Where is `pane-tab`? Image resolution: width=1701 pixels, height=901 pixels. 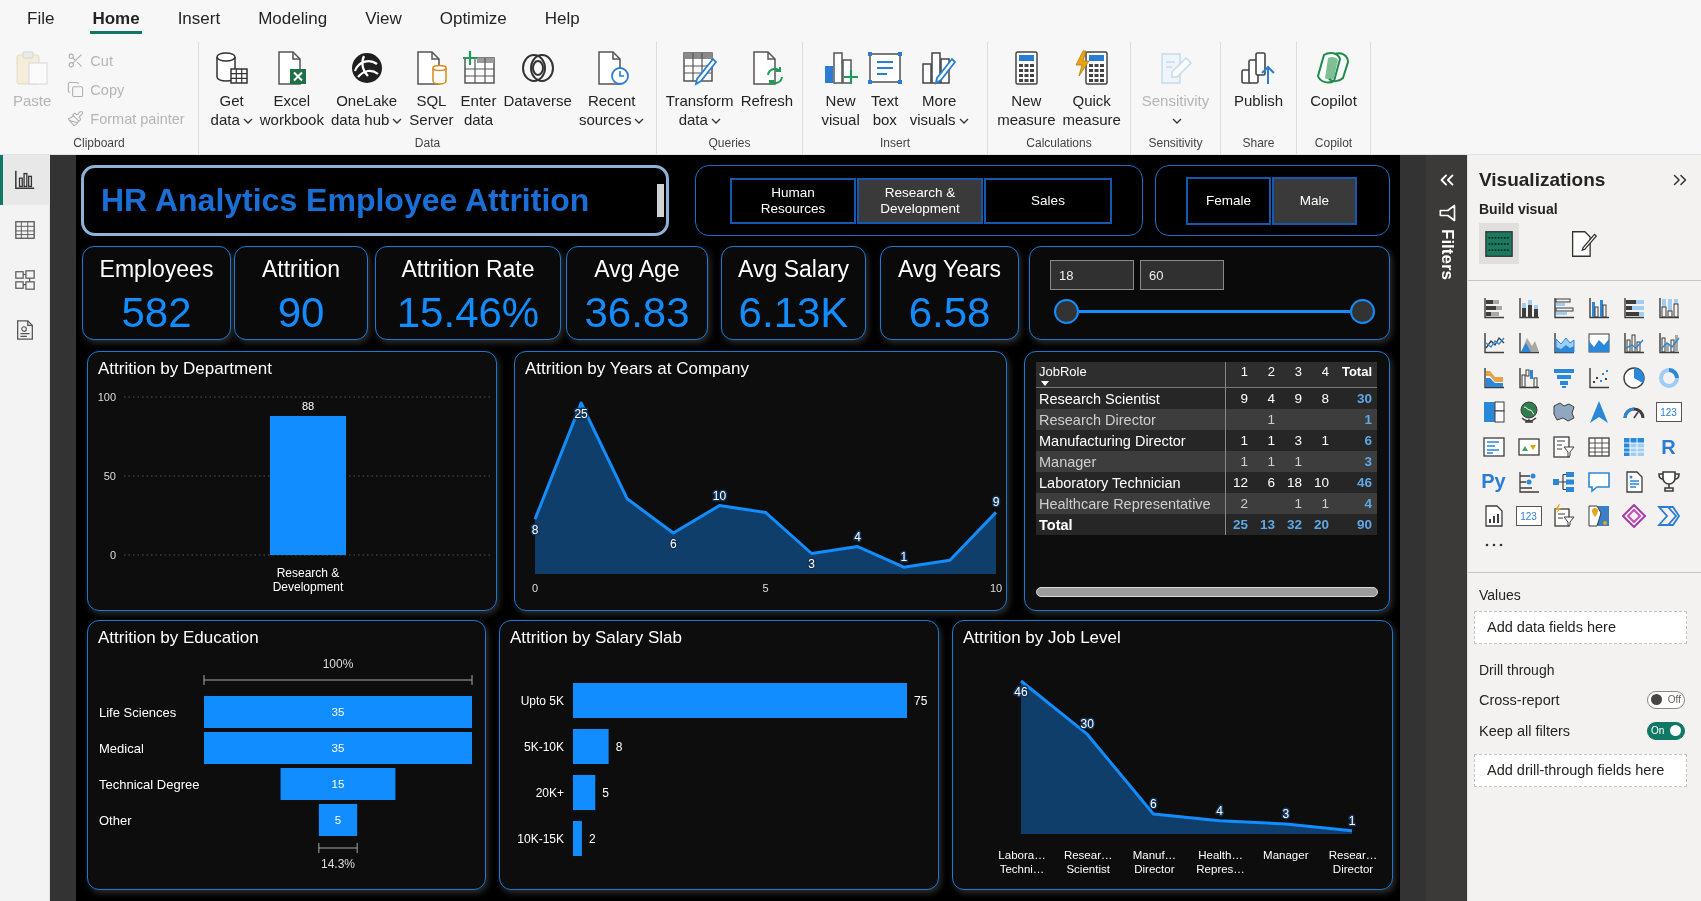 pane-tab is located at coordinates (1499, 243).